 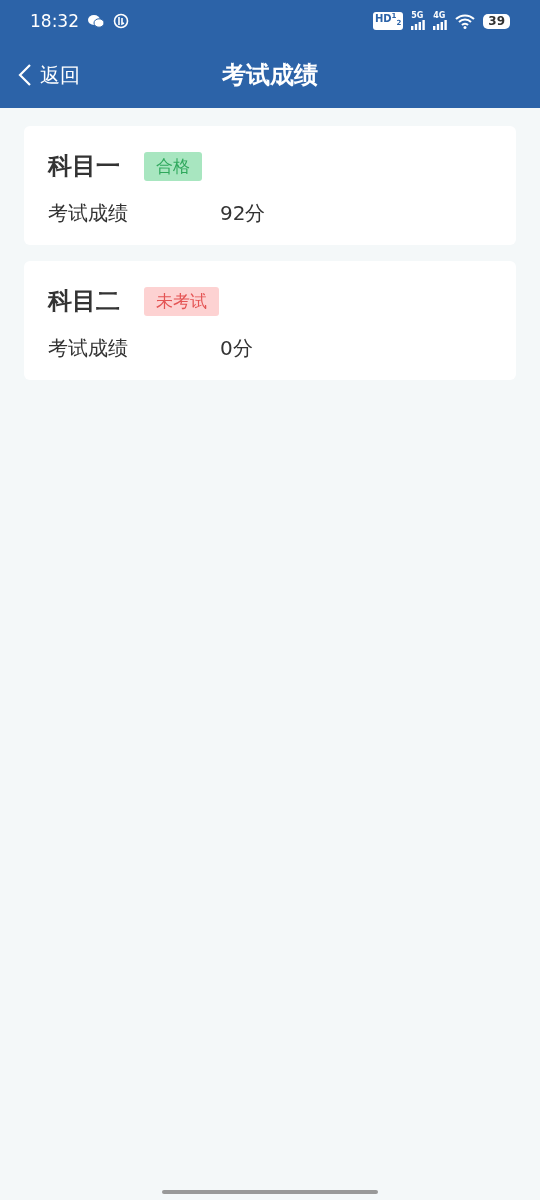 What do you see at coordinates (243, 213) in the screenshot?
I see `score-value: 92分` at bounding box center [243, 213].